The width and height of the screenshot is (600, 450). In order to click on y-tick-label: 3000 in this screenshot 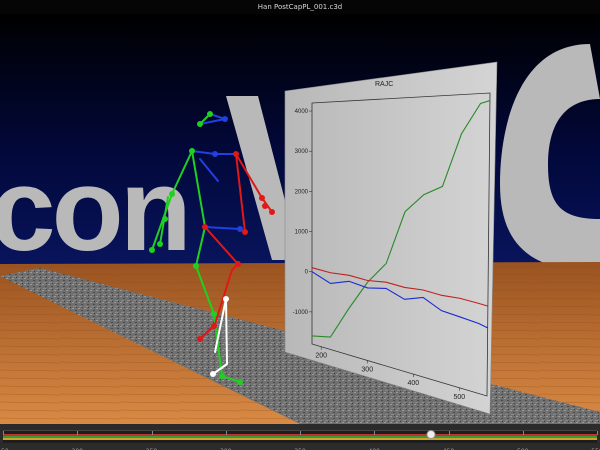, I will do `click(302, 152)`.